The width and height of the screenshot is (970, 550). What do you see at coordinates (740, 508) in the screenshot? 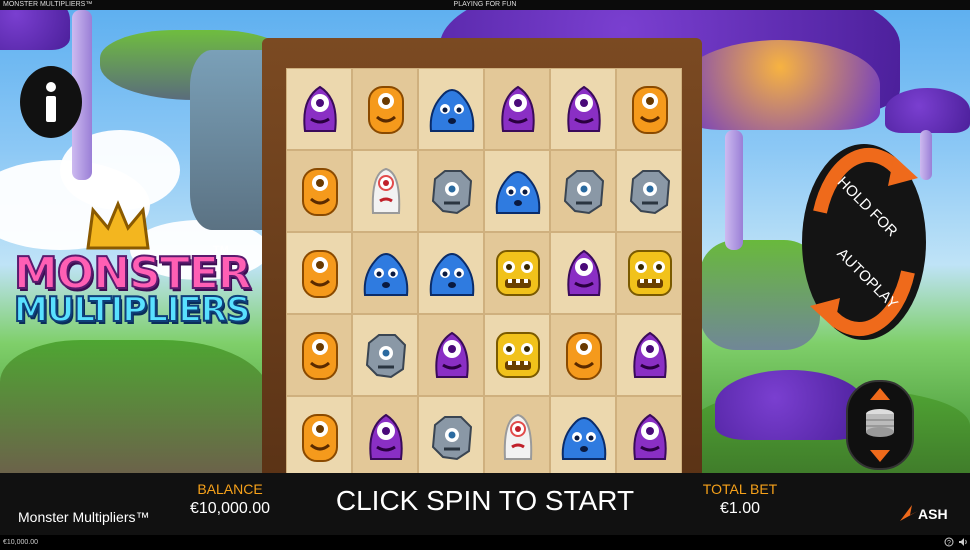
I see `total-bet-value: €1.00` at bounding box center [740, 508].